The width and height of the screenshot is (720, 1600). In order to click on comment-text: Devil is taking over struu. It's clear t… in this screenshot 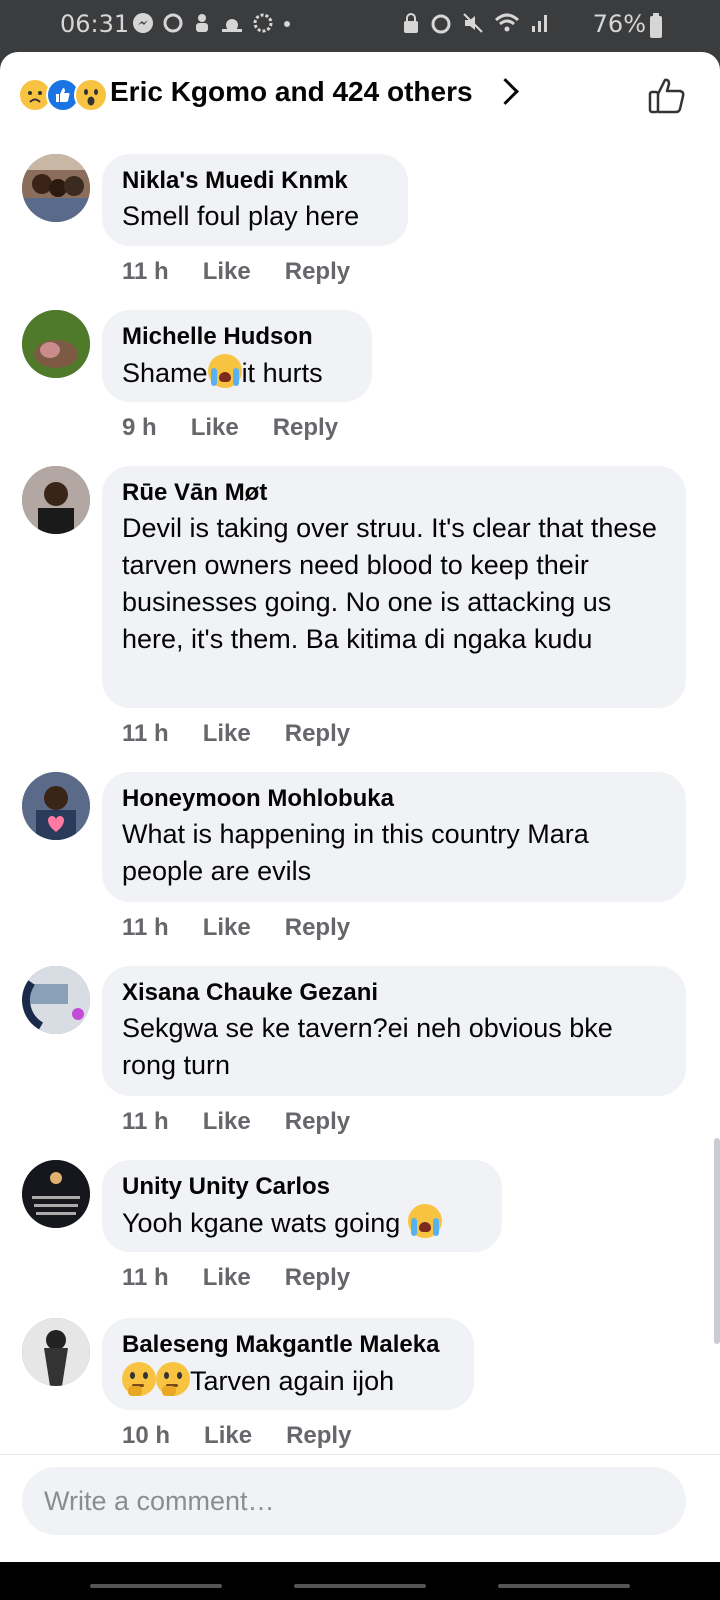, I will do `click(389, 583)`.